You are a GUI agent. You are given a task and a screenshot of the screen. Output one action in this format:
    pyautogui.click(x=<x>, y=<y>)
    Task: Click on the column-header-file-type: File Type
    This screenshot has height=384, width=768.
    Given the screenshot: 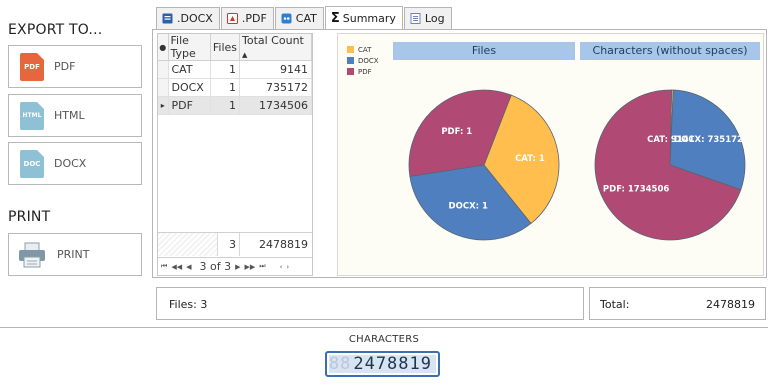 What is the action you would take?
    pyautogui.click(x=189, y=47)
    